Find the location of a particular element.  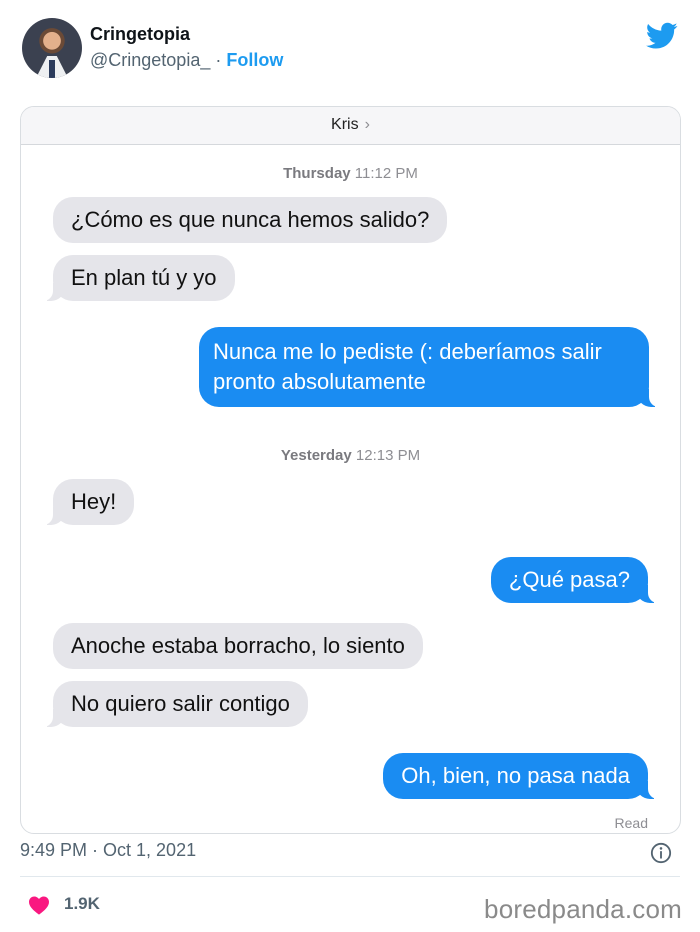

read-receipt: Read is located at coordinates (631, 823).